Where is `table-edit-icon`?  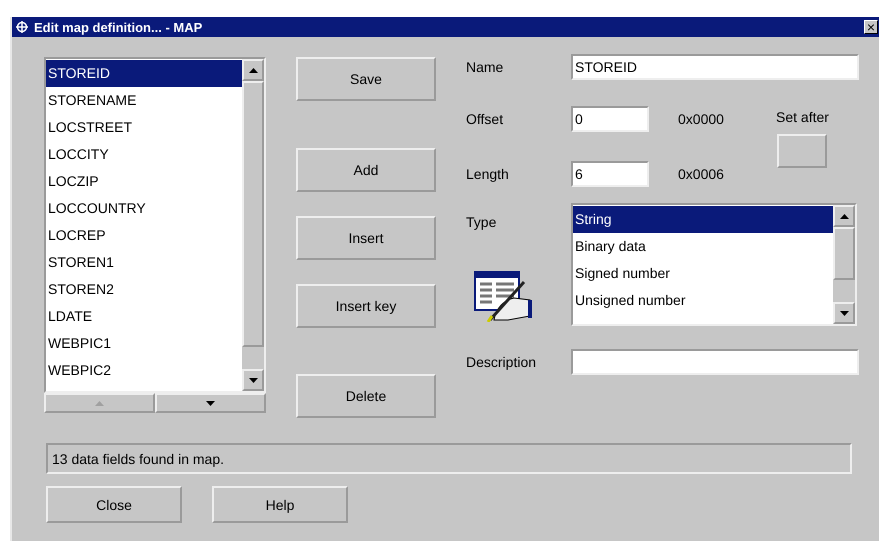 table-edit-icon is located at coordinates (504, 296).